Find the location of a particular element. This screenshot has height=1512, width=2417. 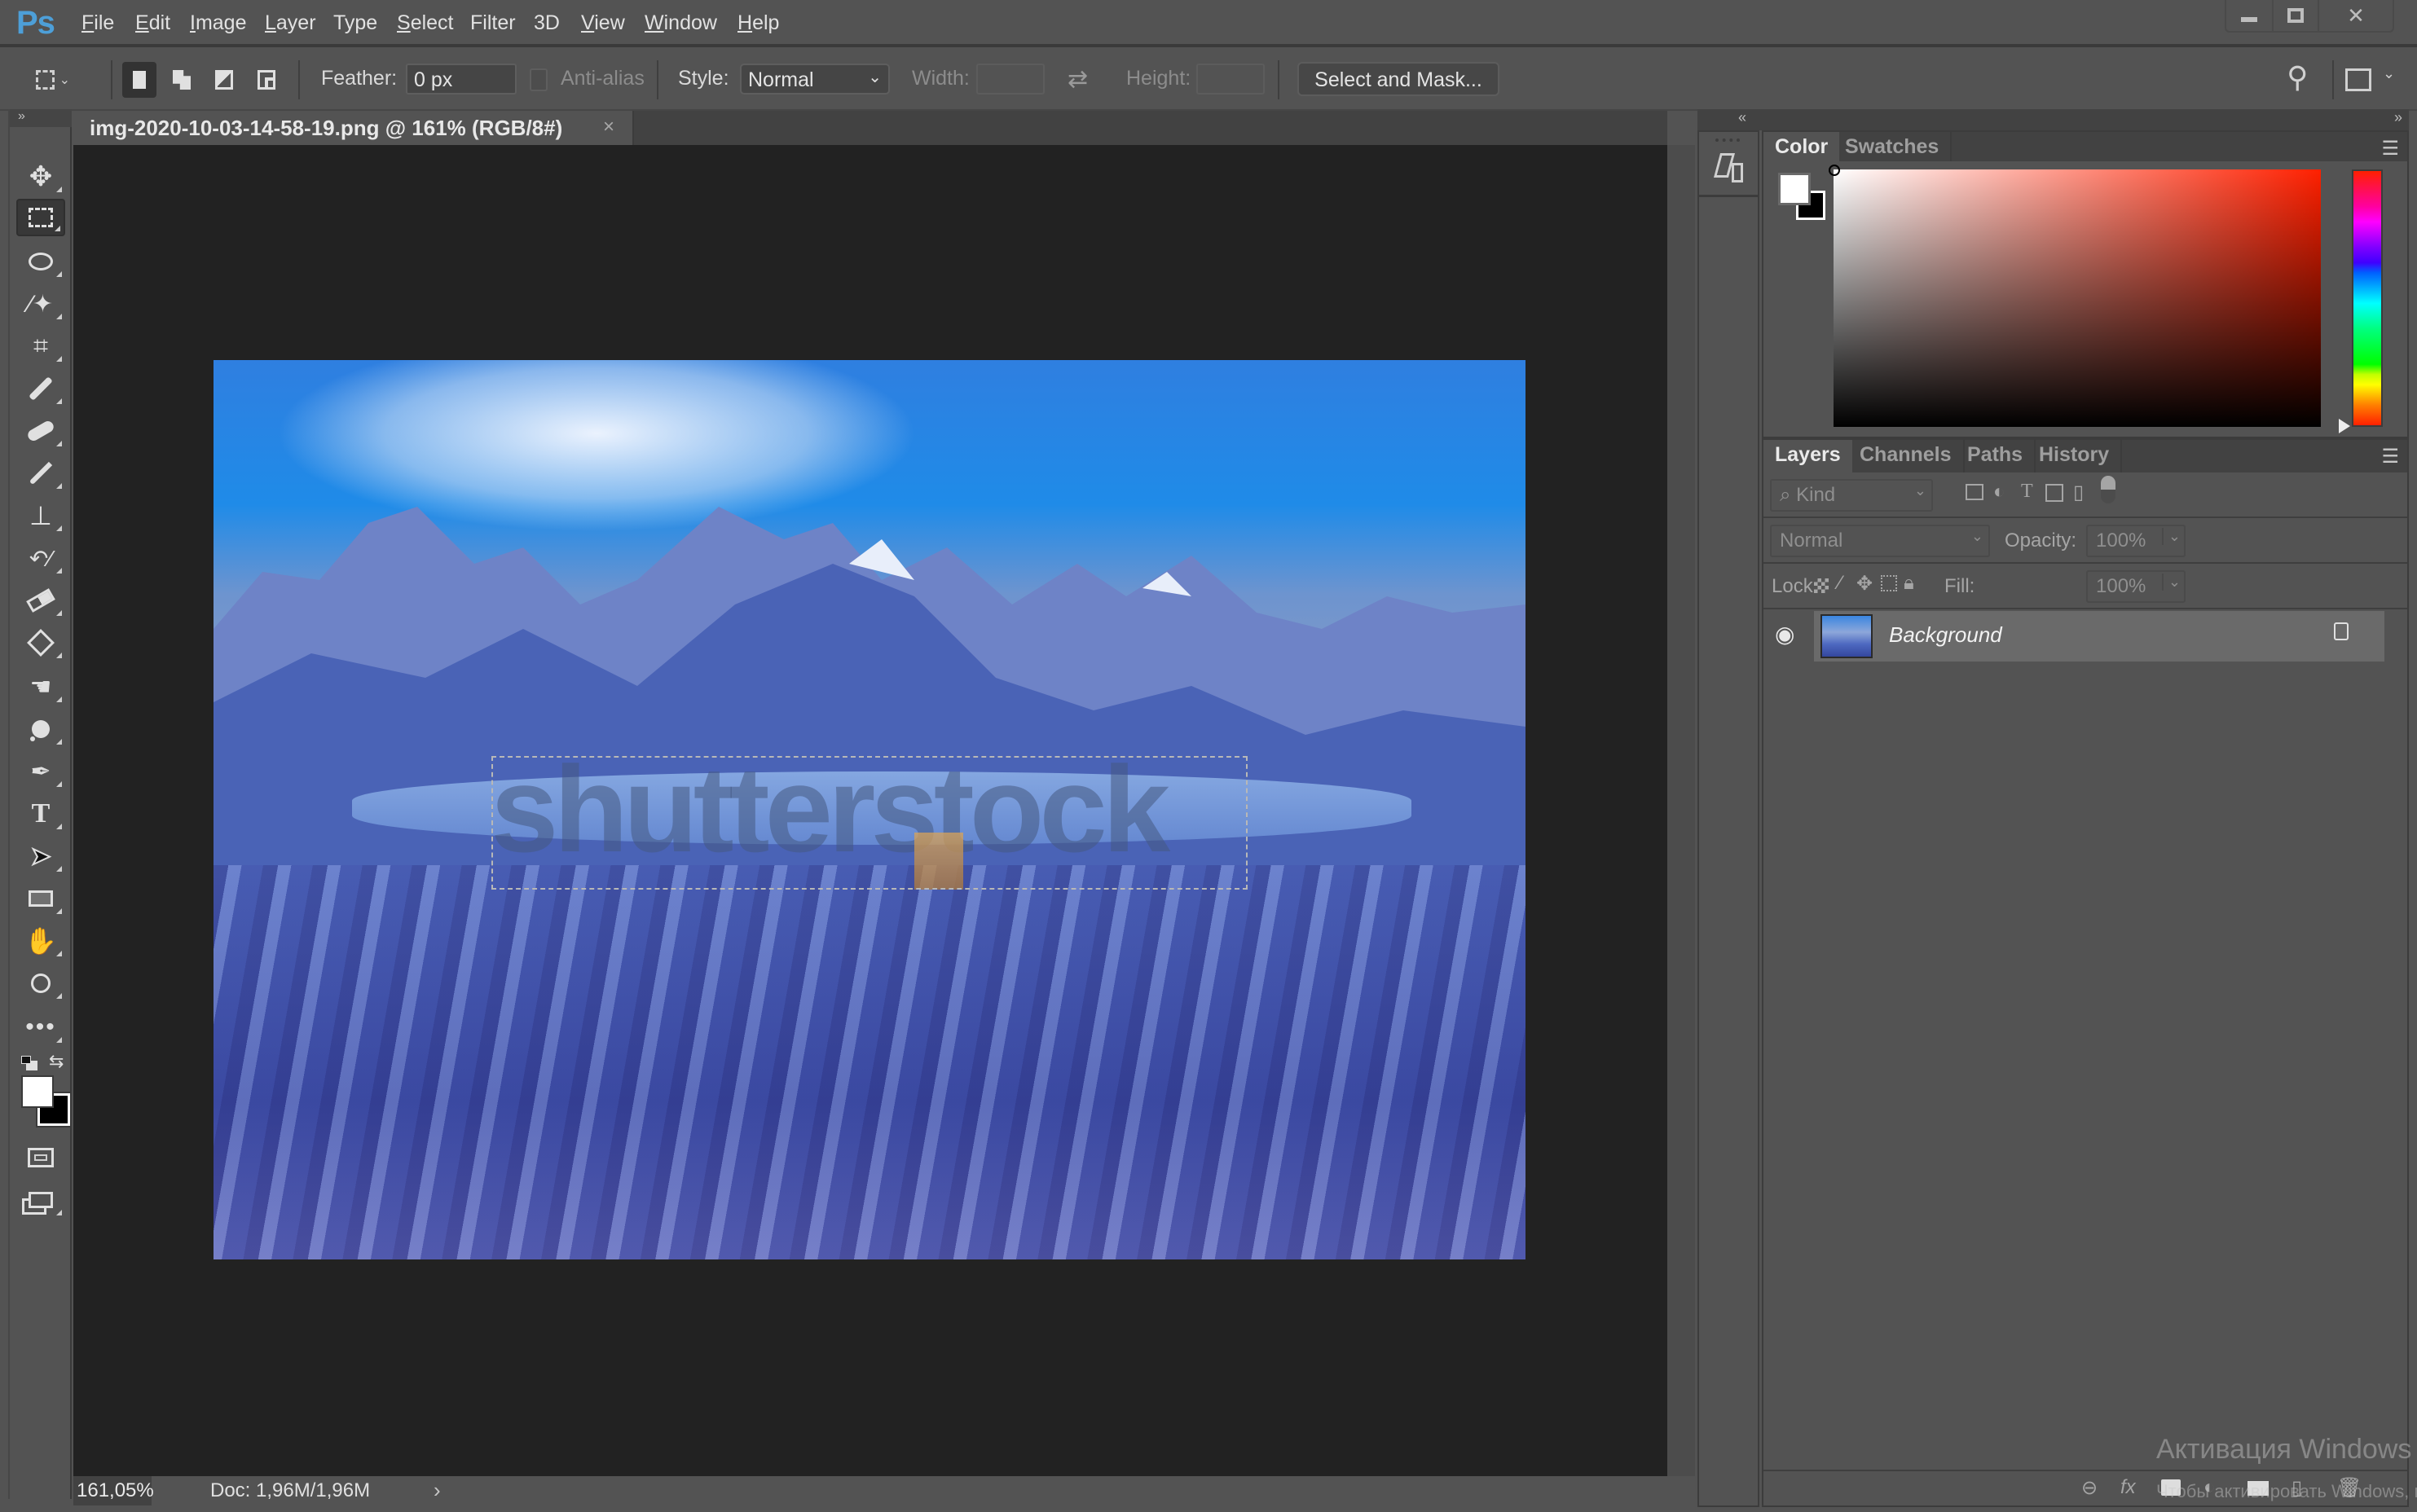

close-tab-icon: × is located at coordinates (608, 127).